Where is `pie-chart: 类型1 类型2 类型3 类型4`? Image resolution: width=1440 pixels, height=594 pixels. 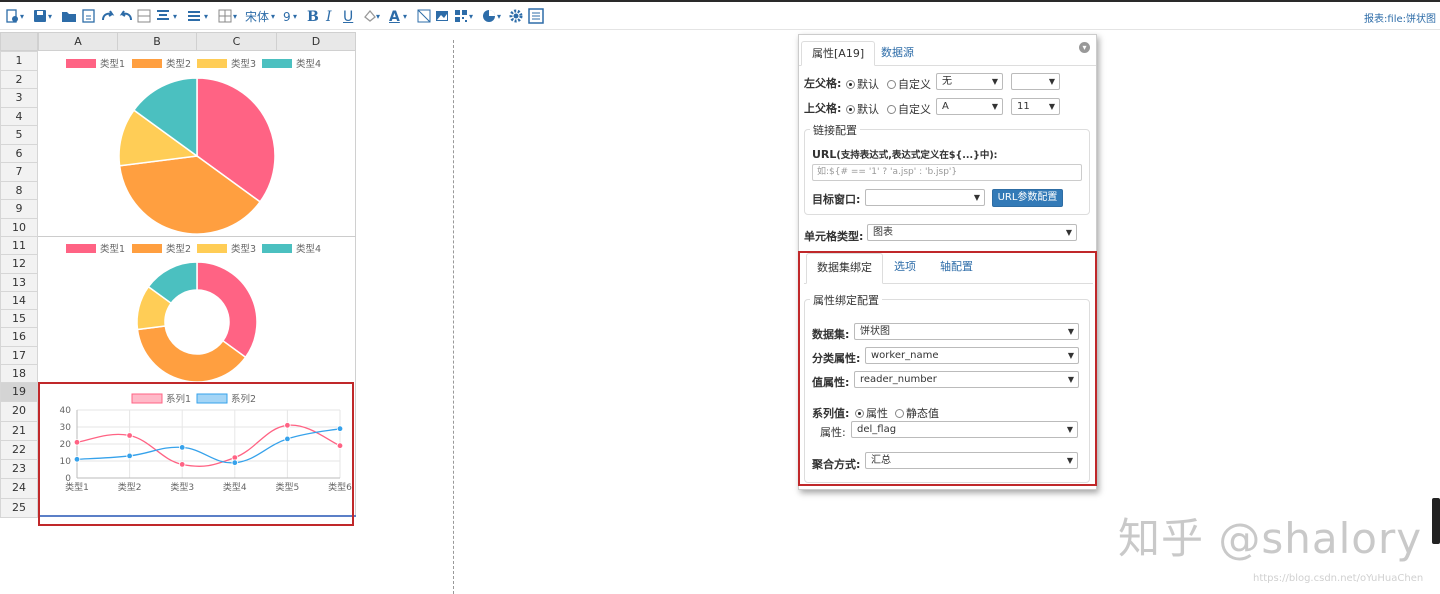 pie-chart: 类型1 类型2 类型3 类型4 is located at coordinates (197, 144).